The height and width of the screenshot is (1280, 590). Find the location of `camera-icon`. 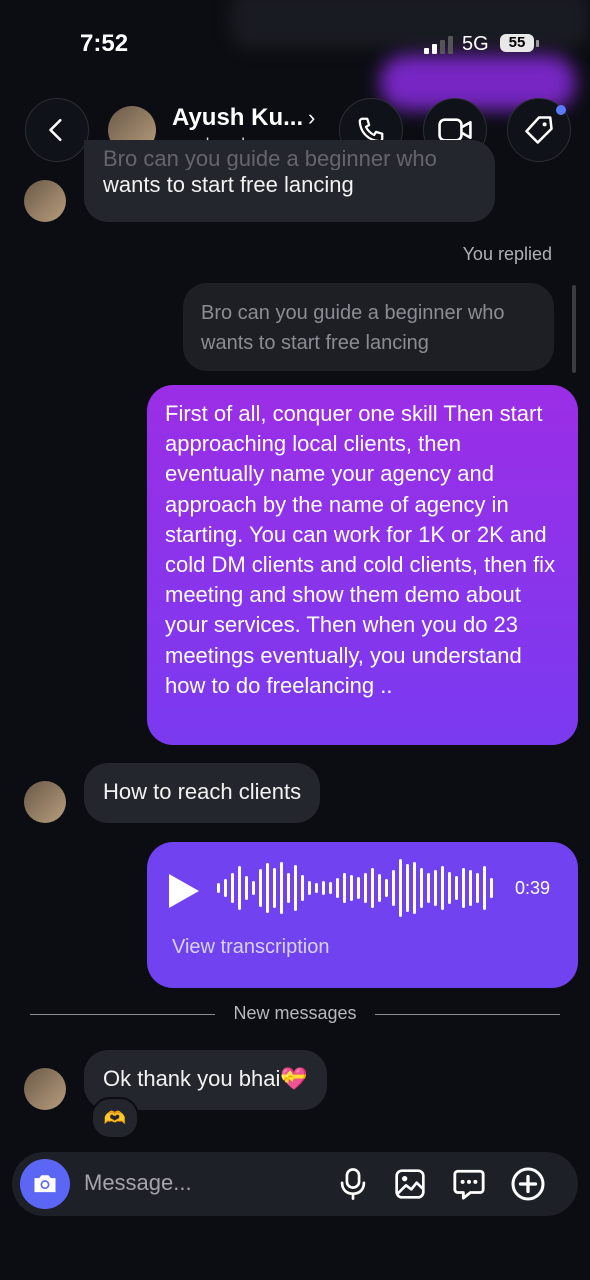

camera-icon is located at coordinates (45, 1184).